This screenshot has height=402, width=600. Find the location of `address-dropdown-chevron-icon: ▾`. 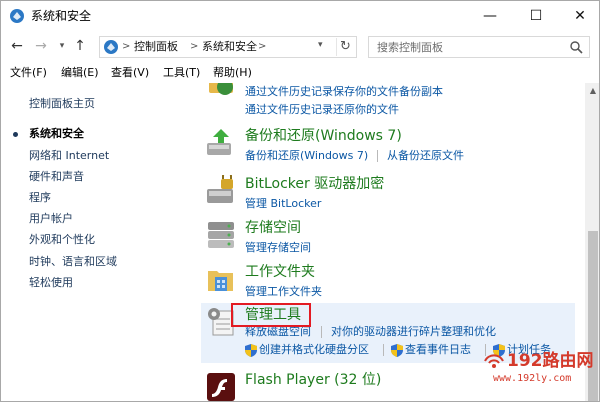

address-dropdown-chevron-icon: ▾ is located at coordinates (320, 45).